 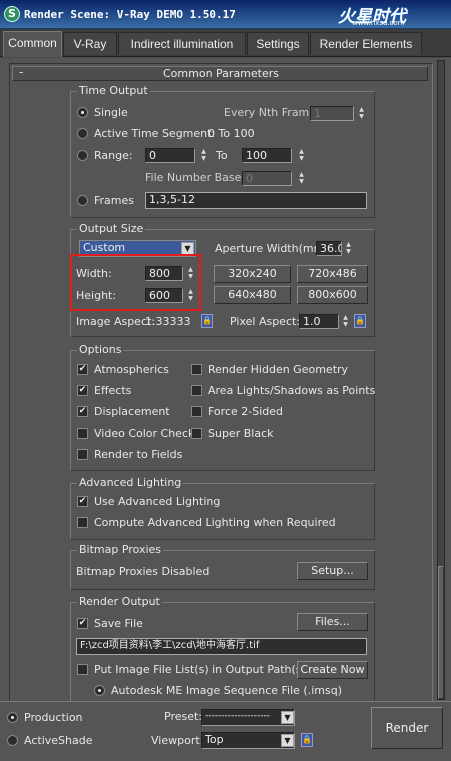 What do you see at coordinates (118, 623) in the screenshot?
I see `save-file-label: Save File` at bounding box center [118, 623].